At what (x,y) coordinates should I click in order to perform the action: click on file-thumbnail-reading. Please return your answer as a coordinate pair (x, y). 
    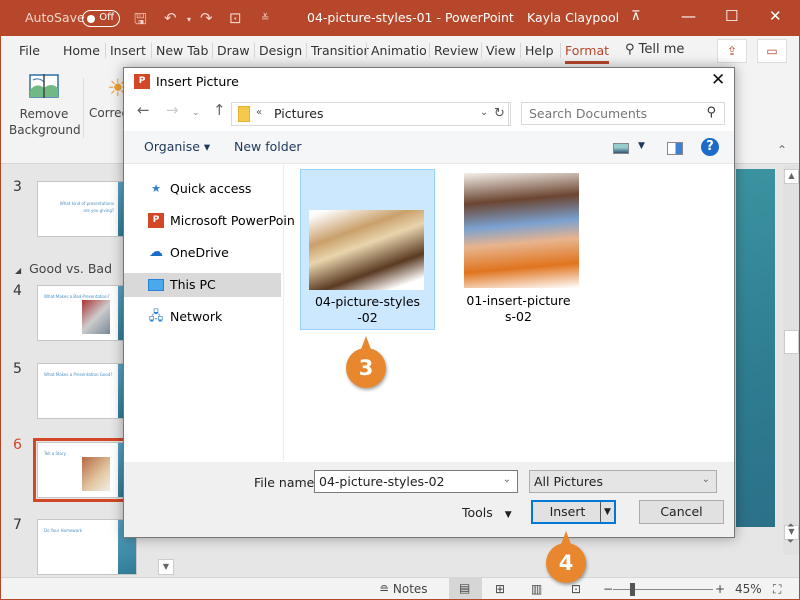
    Looking at the image, I should click on (521, 230).